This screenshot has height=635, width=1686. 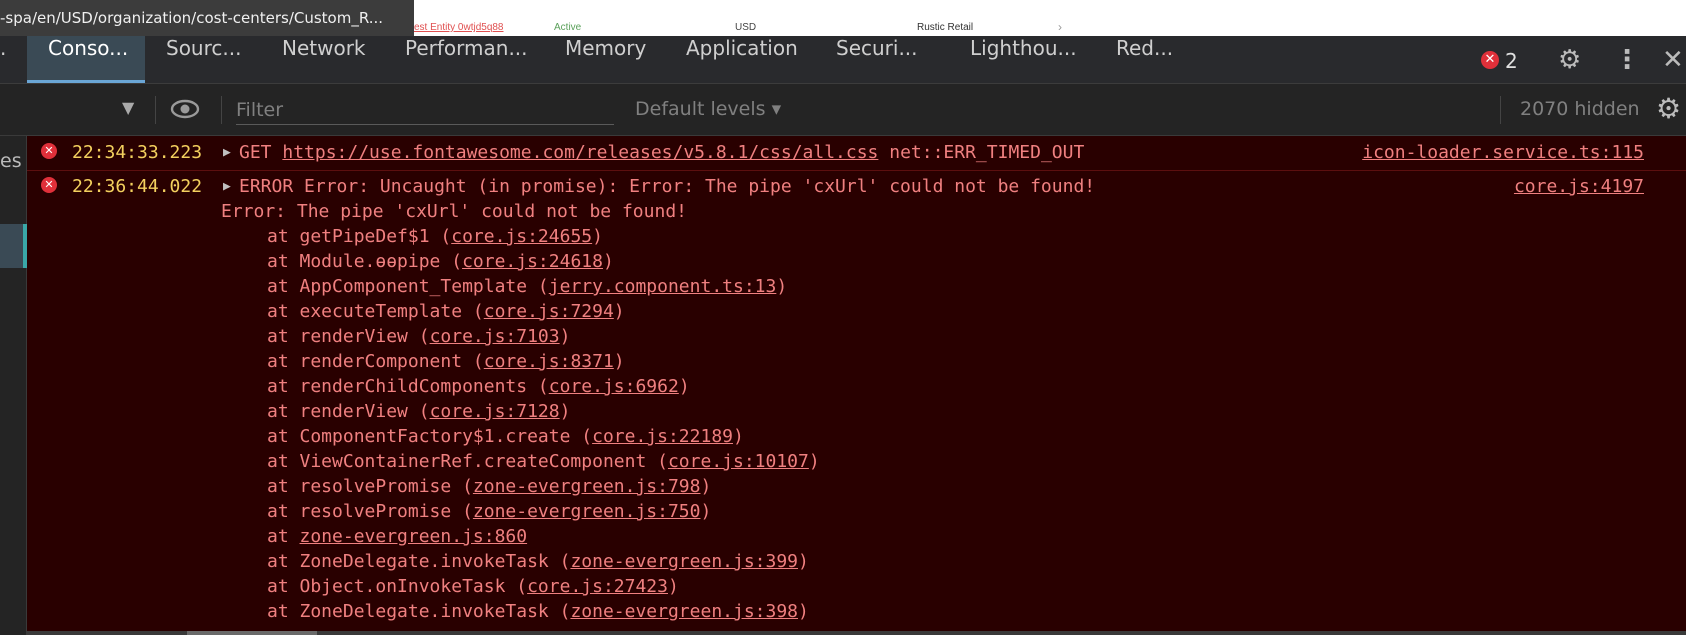 What do you see at coordinates (587, 486) in the screenshot?
I see `stack-location-link: zone-evergreen.js:798` at bounding box center [587, 486].